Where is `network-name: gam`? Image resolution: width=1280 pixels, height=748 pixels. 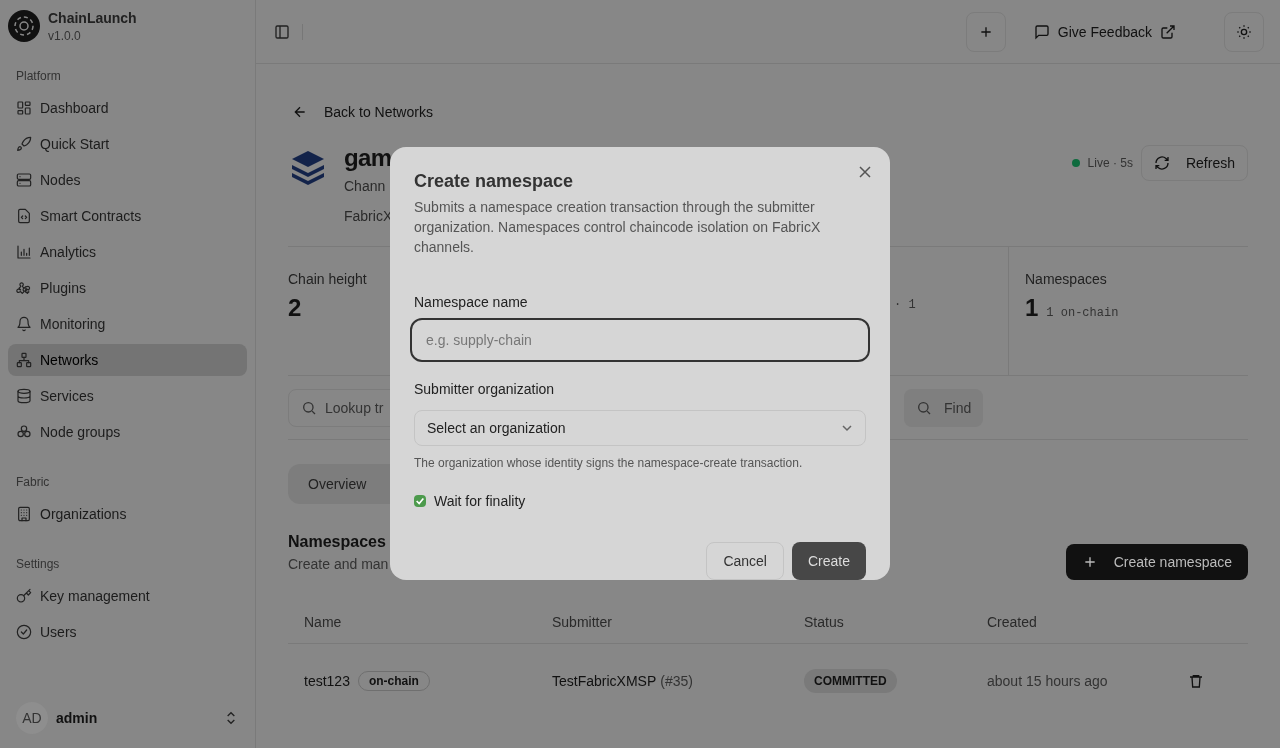
network-name: gam is located at coordinates (368, 158).